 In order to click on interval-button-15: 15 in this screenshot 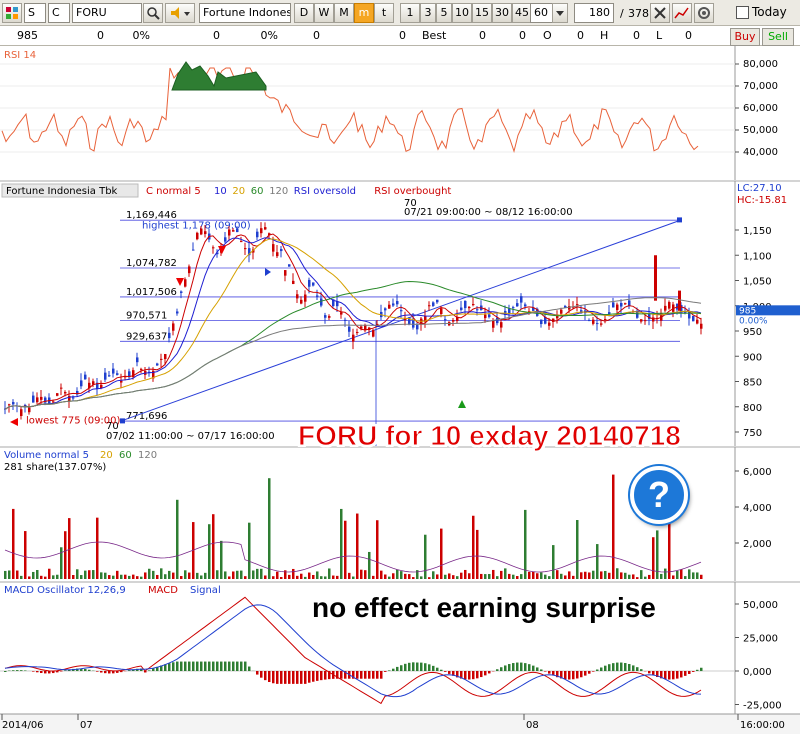, I will do `click(482, 13)`.